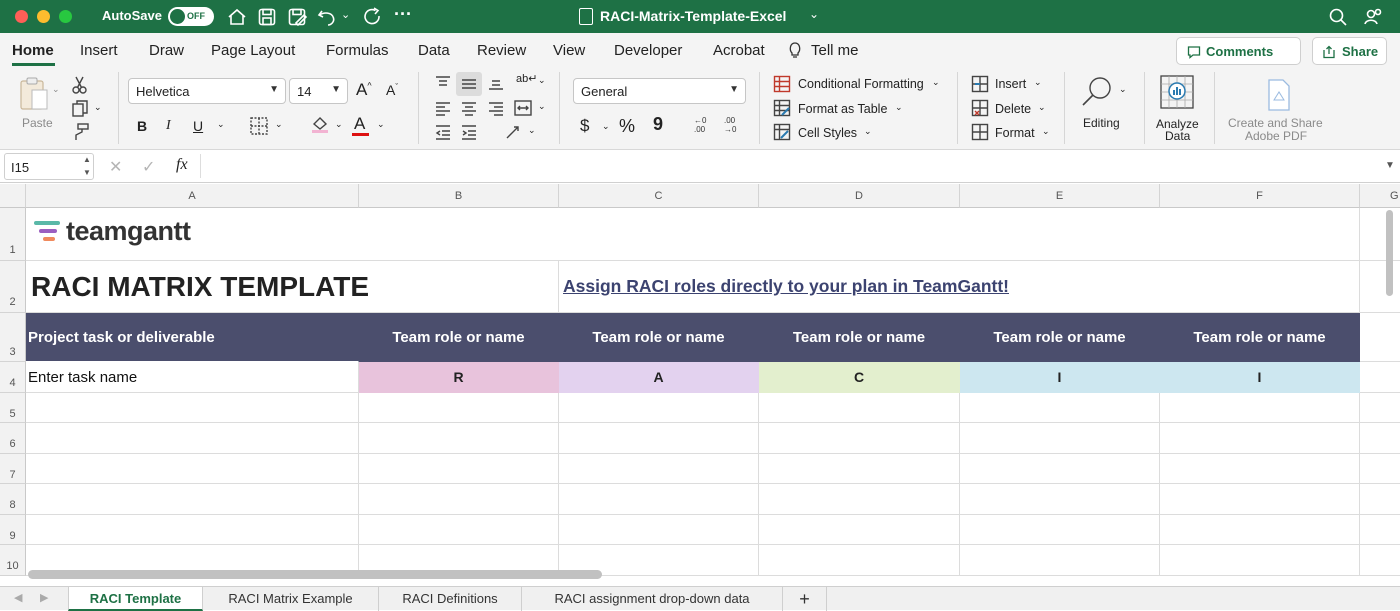 Image resolution: width=1400 pixels, height=611 pixels. What do you see at coordinates (835, 50) in the screenshot?
I see `tell-me-search: Tell me` at bounding box center [835, 50].